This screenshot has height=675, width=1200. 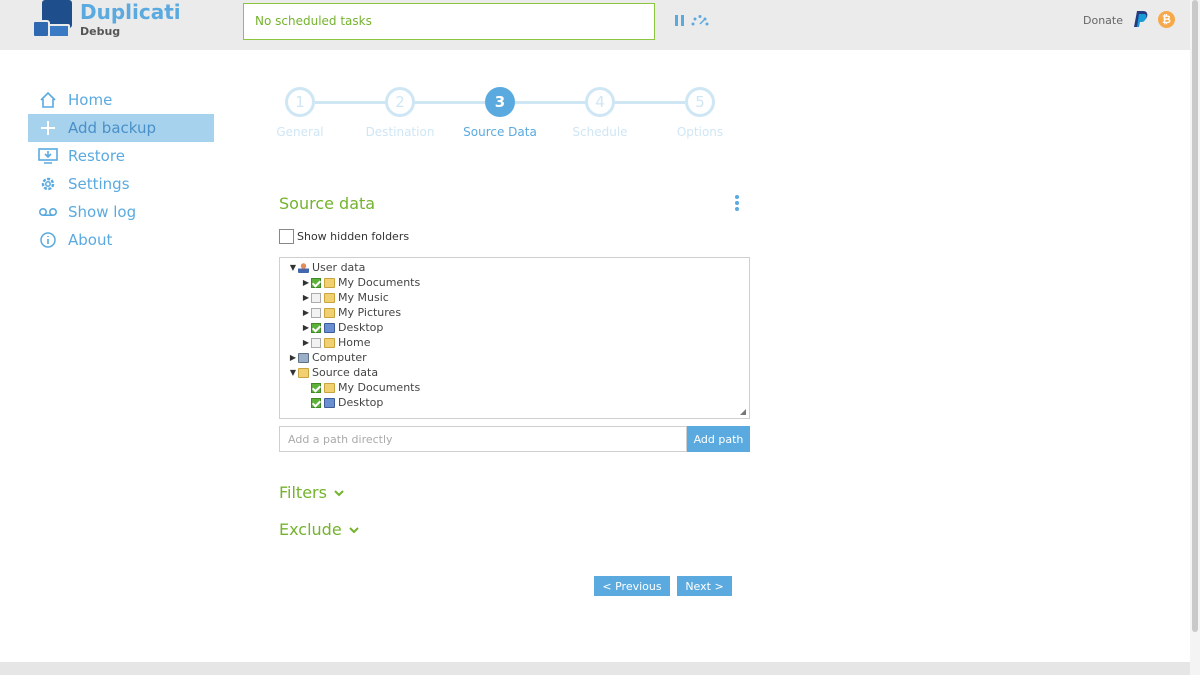 What do you see at coordinates (483, 439) in the screenshot?
I see `path-input` at bounding box center [483, 439].